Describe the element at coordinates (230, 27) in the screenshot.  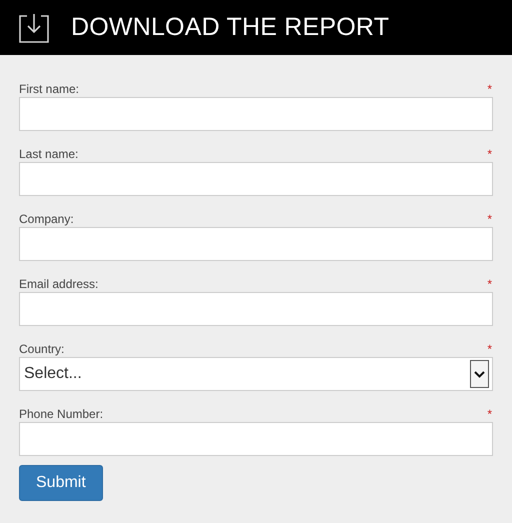
I see `page-title: DOWNLOAD THE REPORT` at that location.